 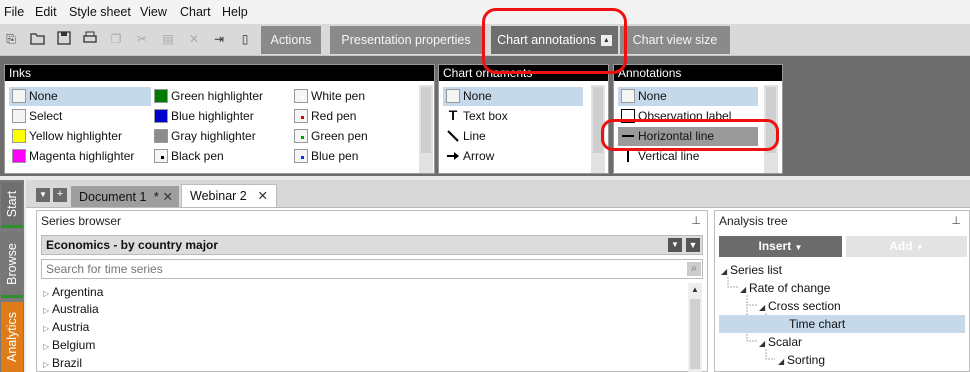 What do you see at coordinates (194, 39) in the screenshot?
I see `delete-icon: ✕` at bounding box center [194, 39].